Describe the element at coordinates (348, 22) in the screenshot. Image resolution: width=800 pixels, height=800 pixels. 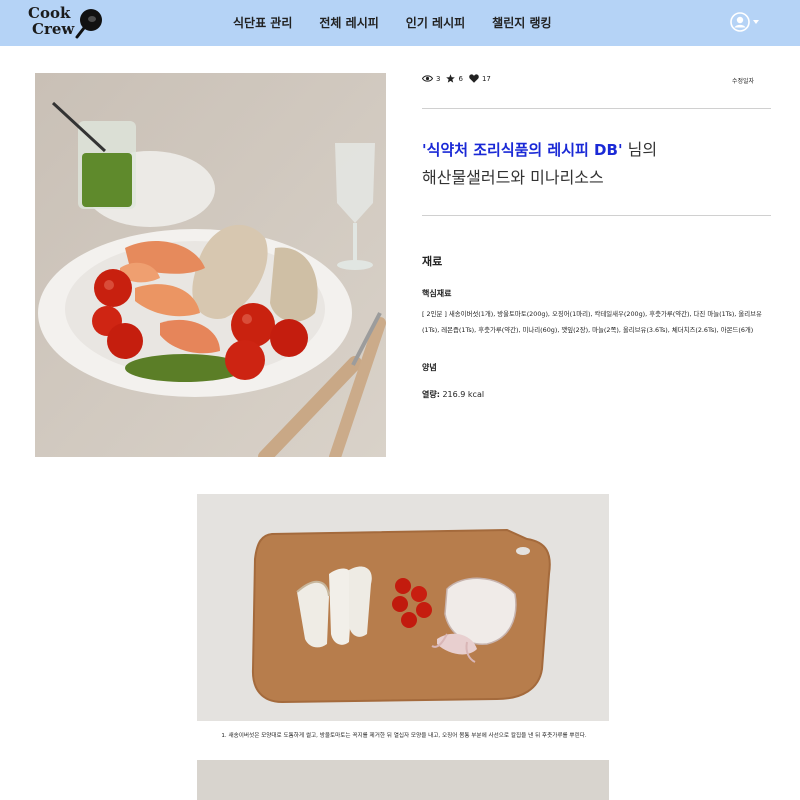
I see `nav-all-recipes: 전체 레시피` at that location.